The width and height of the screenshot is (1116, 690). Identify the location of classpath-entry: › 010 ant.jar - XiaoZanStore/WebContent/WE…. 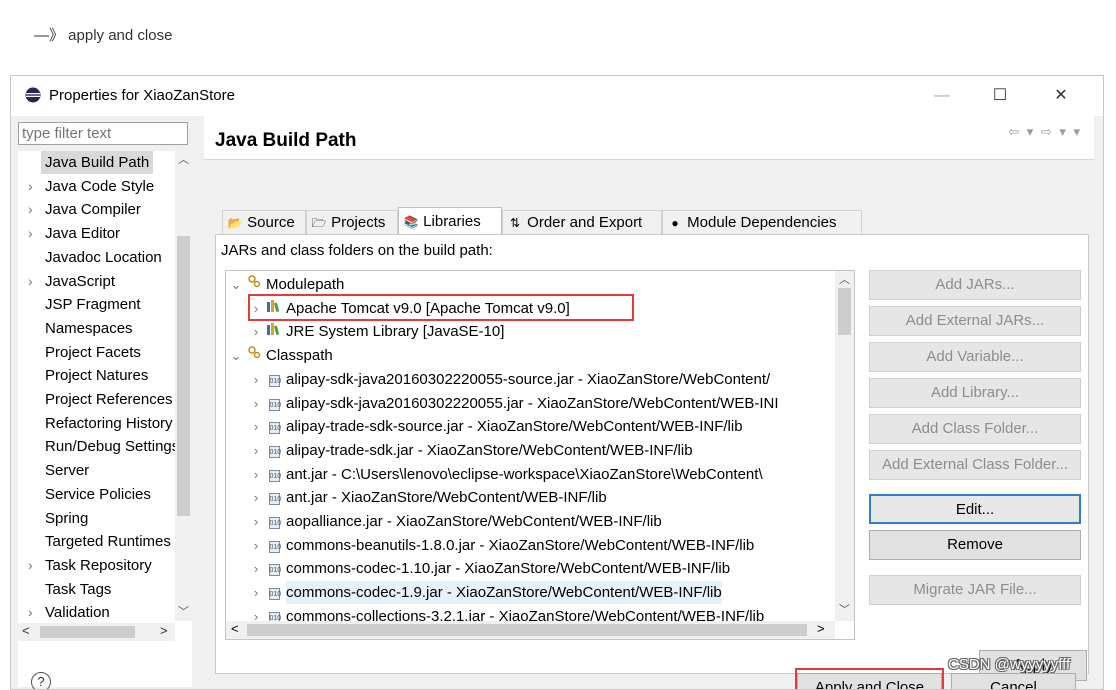
(529, 497).